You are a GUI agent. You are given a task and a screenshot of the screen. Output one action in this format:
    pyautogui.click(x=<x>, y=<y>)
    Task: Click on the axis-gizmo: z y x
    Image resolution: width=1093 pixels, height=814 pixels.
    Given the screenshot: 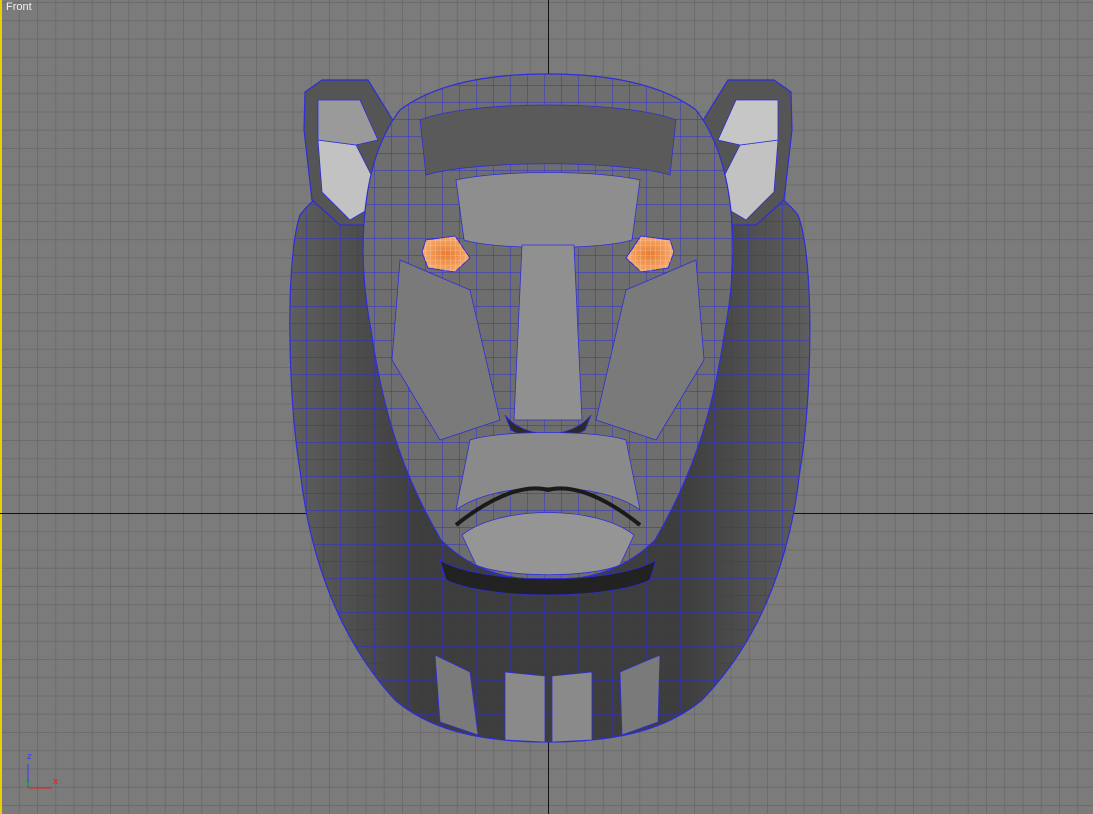 What is the action you would take?
    pyautogui.click(x=45, y=772)
    